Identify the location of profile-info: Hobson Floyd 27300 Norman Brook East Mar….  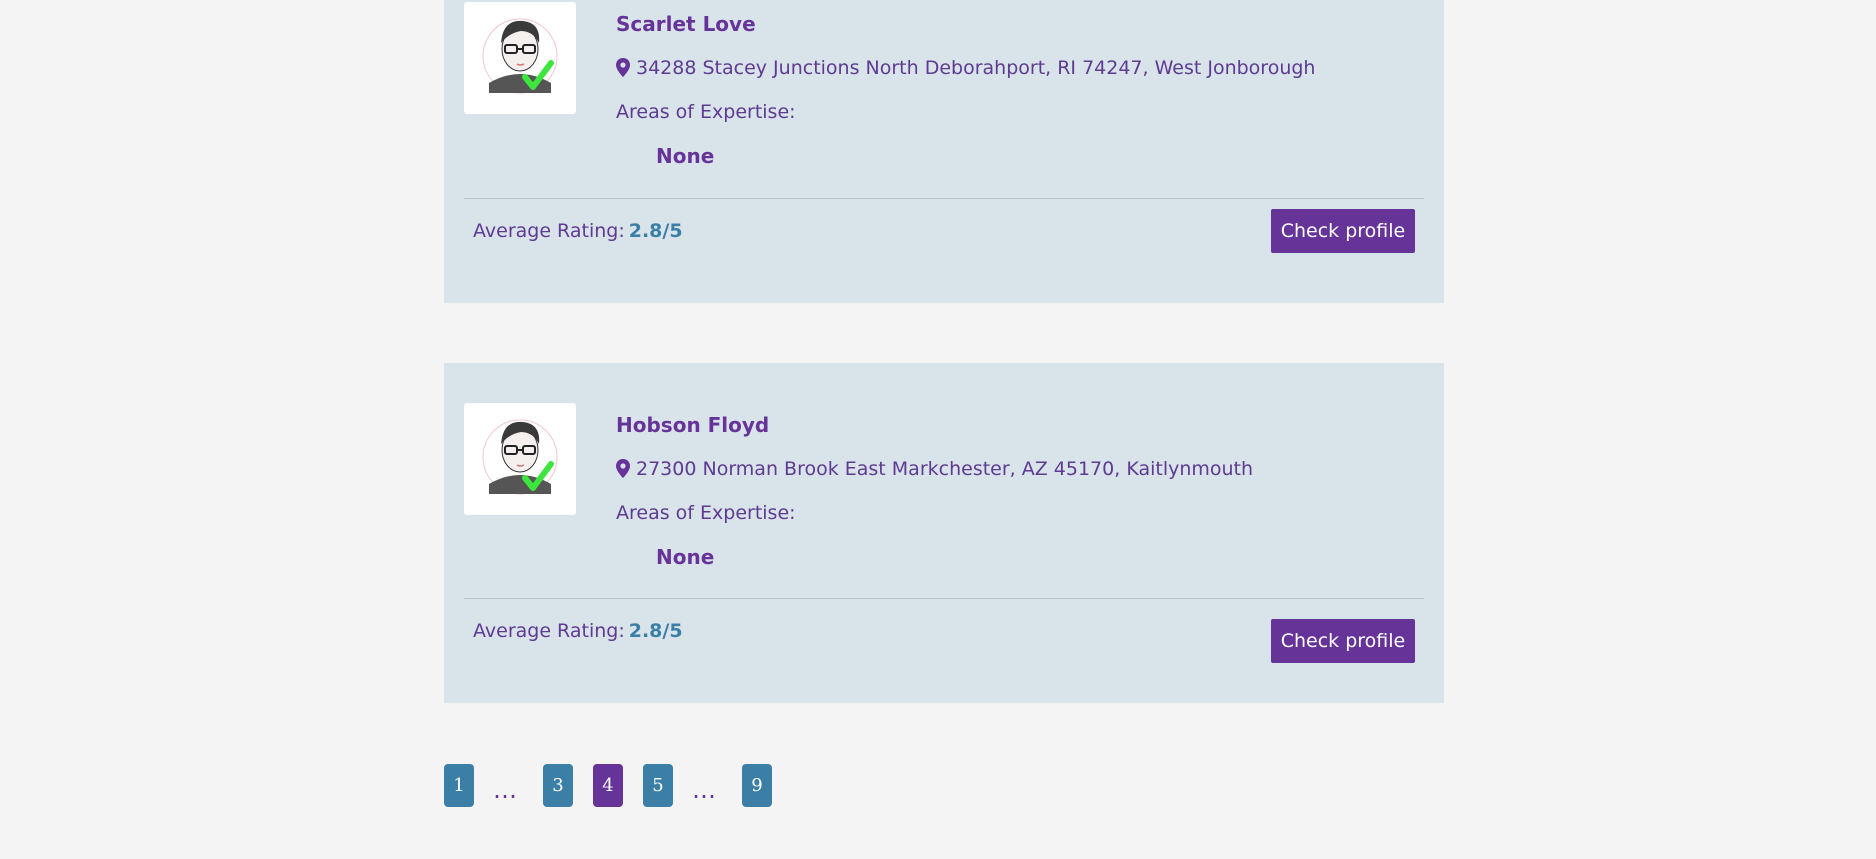
(934, 486).